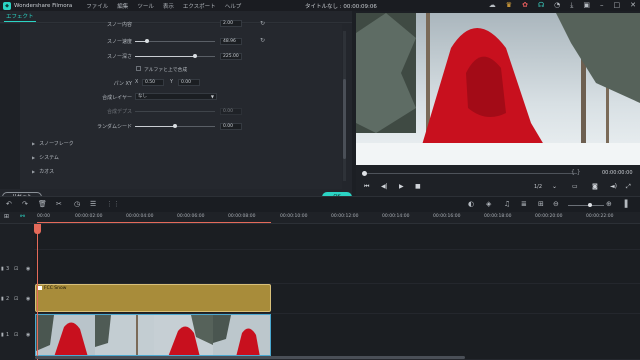  What do you see at coordinates (337, 237) in the screenshot?
I see `empty-lane` at bounding box center [337, 237].